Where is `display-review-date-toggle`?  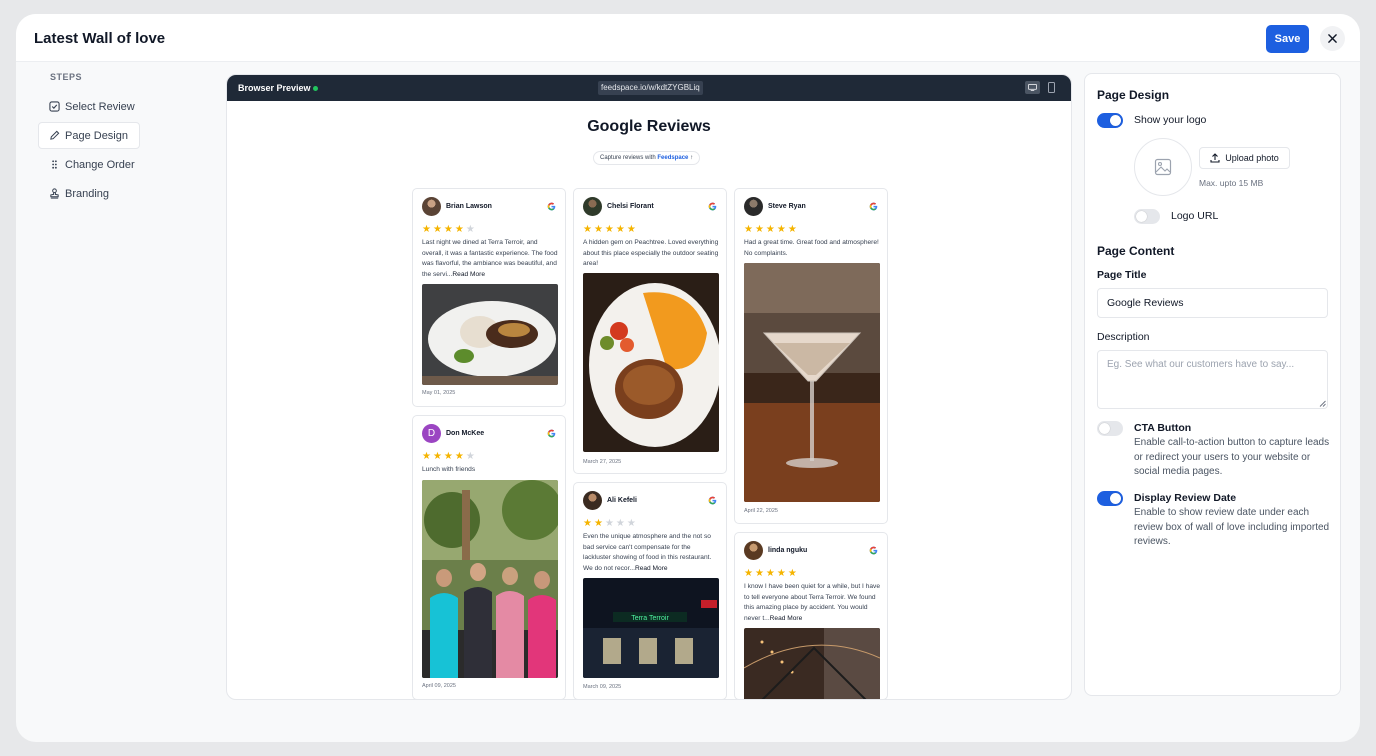 display-review-date-toggle is located at coordinates (1110, 498).